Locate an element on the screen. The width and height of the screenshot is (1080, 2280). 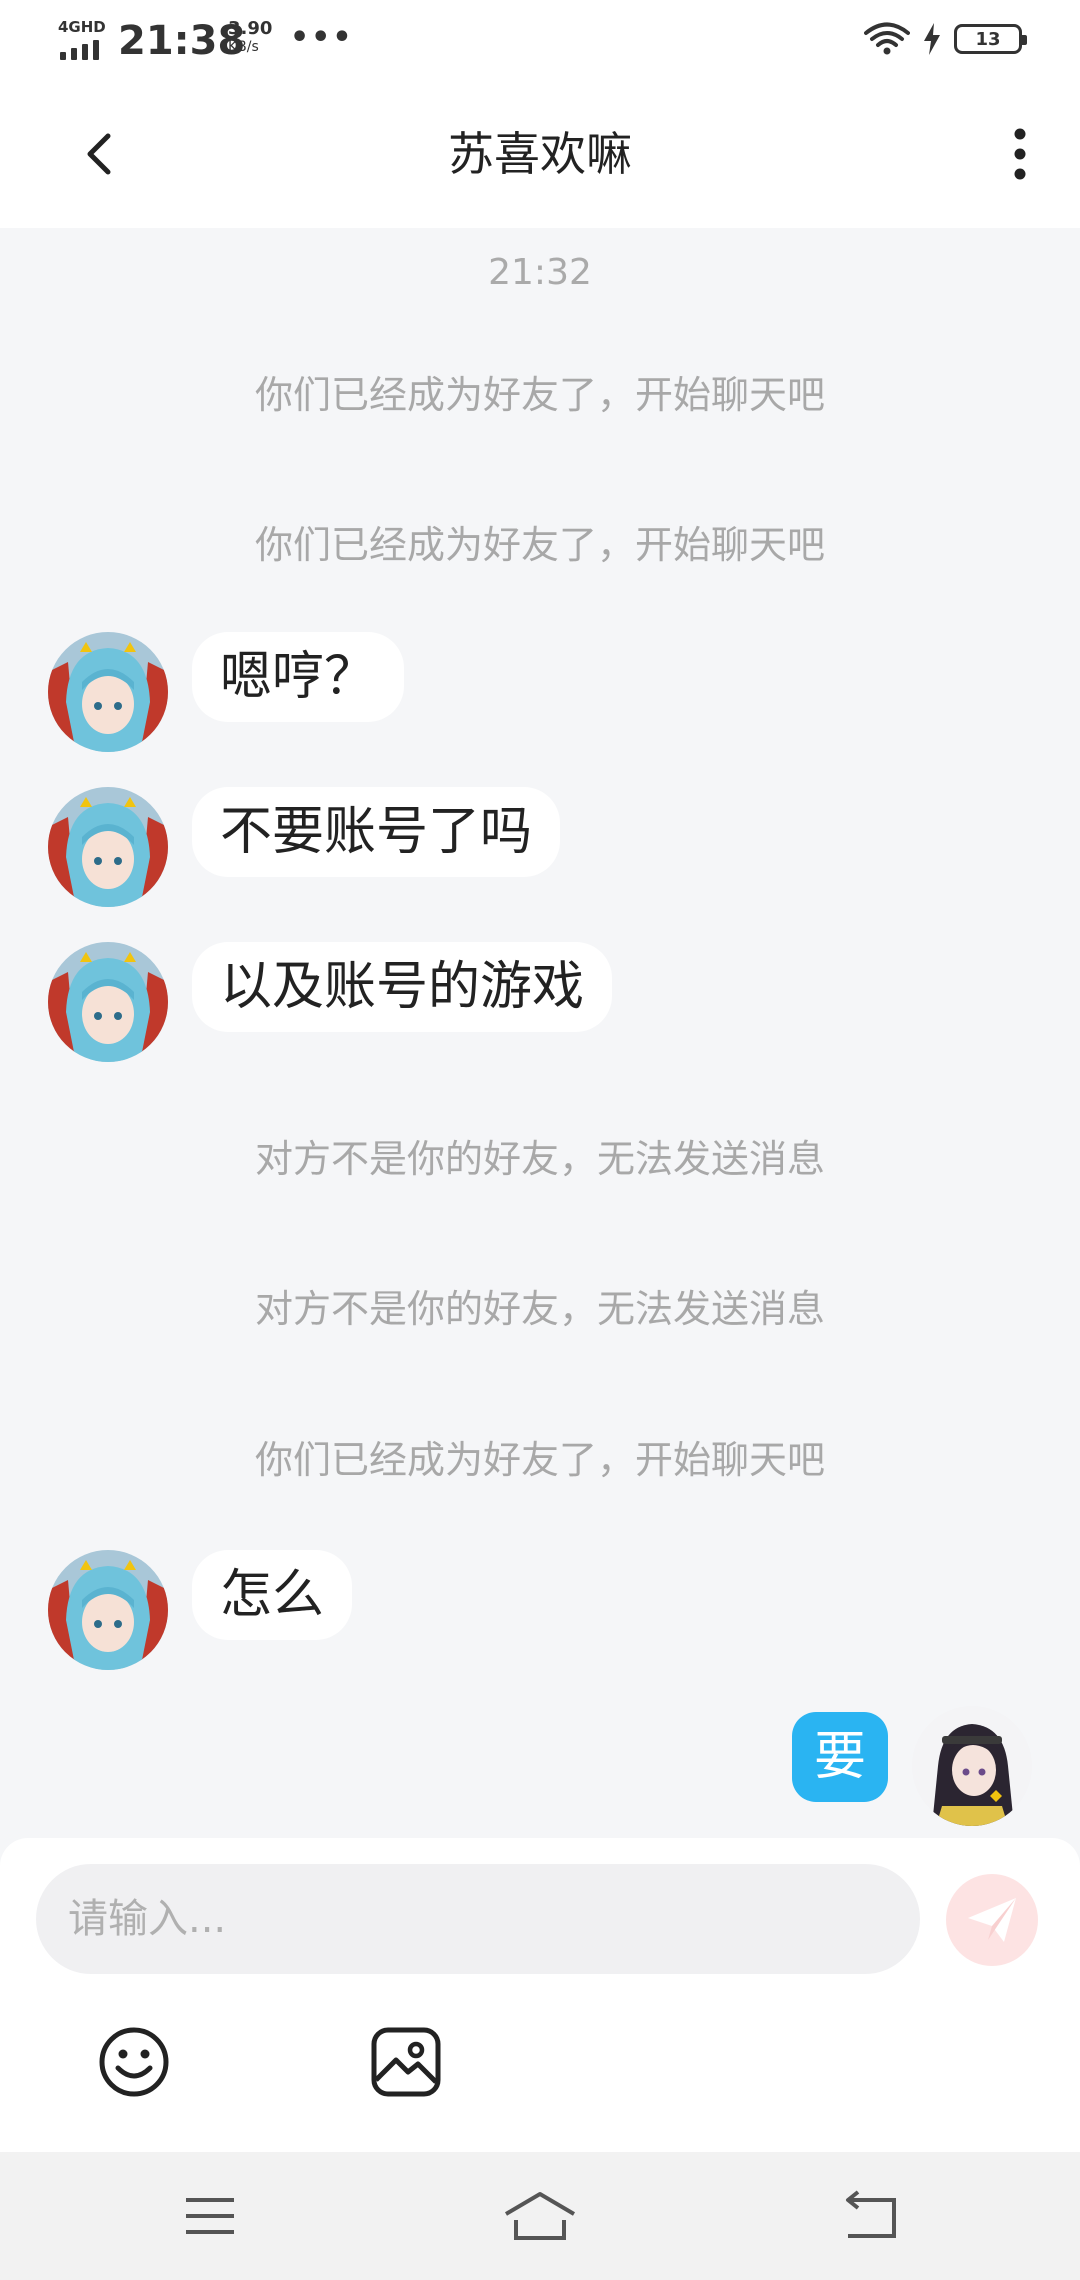
send-button is located at coordinates (992, 1920).